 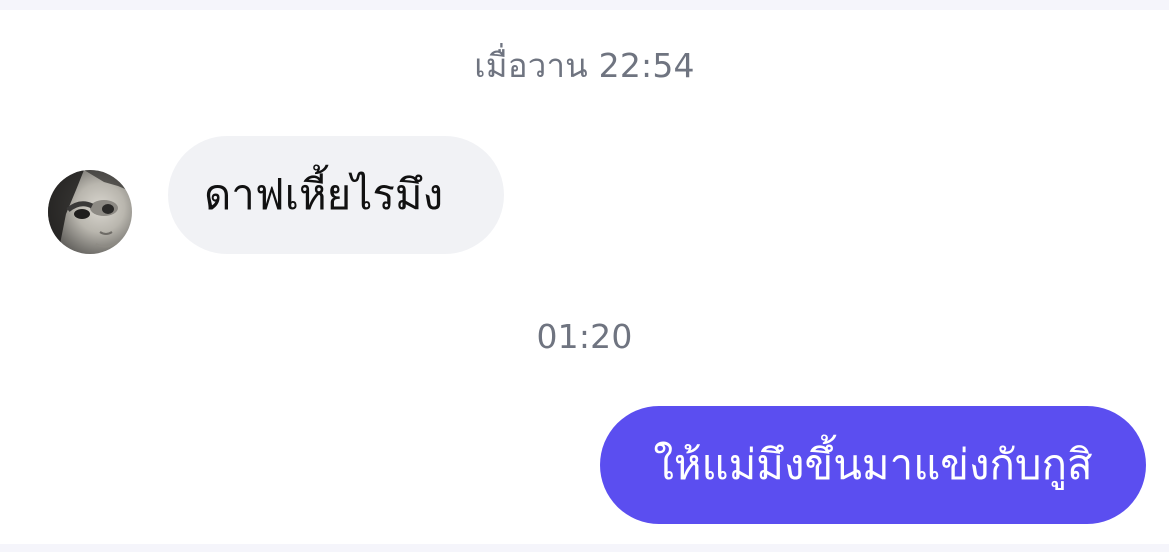 What do you see at coordinates (324, 194) in the screenshot?
I see `incoming-message-text: ดาฟเหี้ยไรมึง` at bounding box center [324, 194].